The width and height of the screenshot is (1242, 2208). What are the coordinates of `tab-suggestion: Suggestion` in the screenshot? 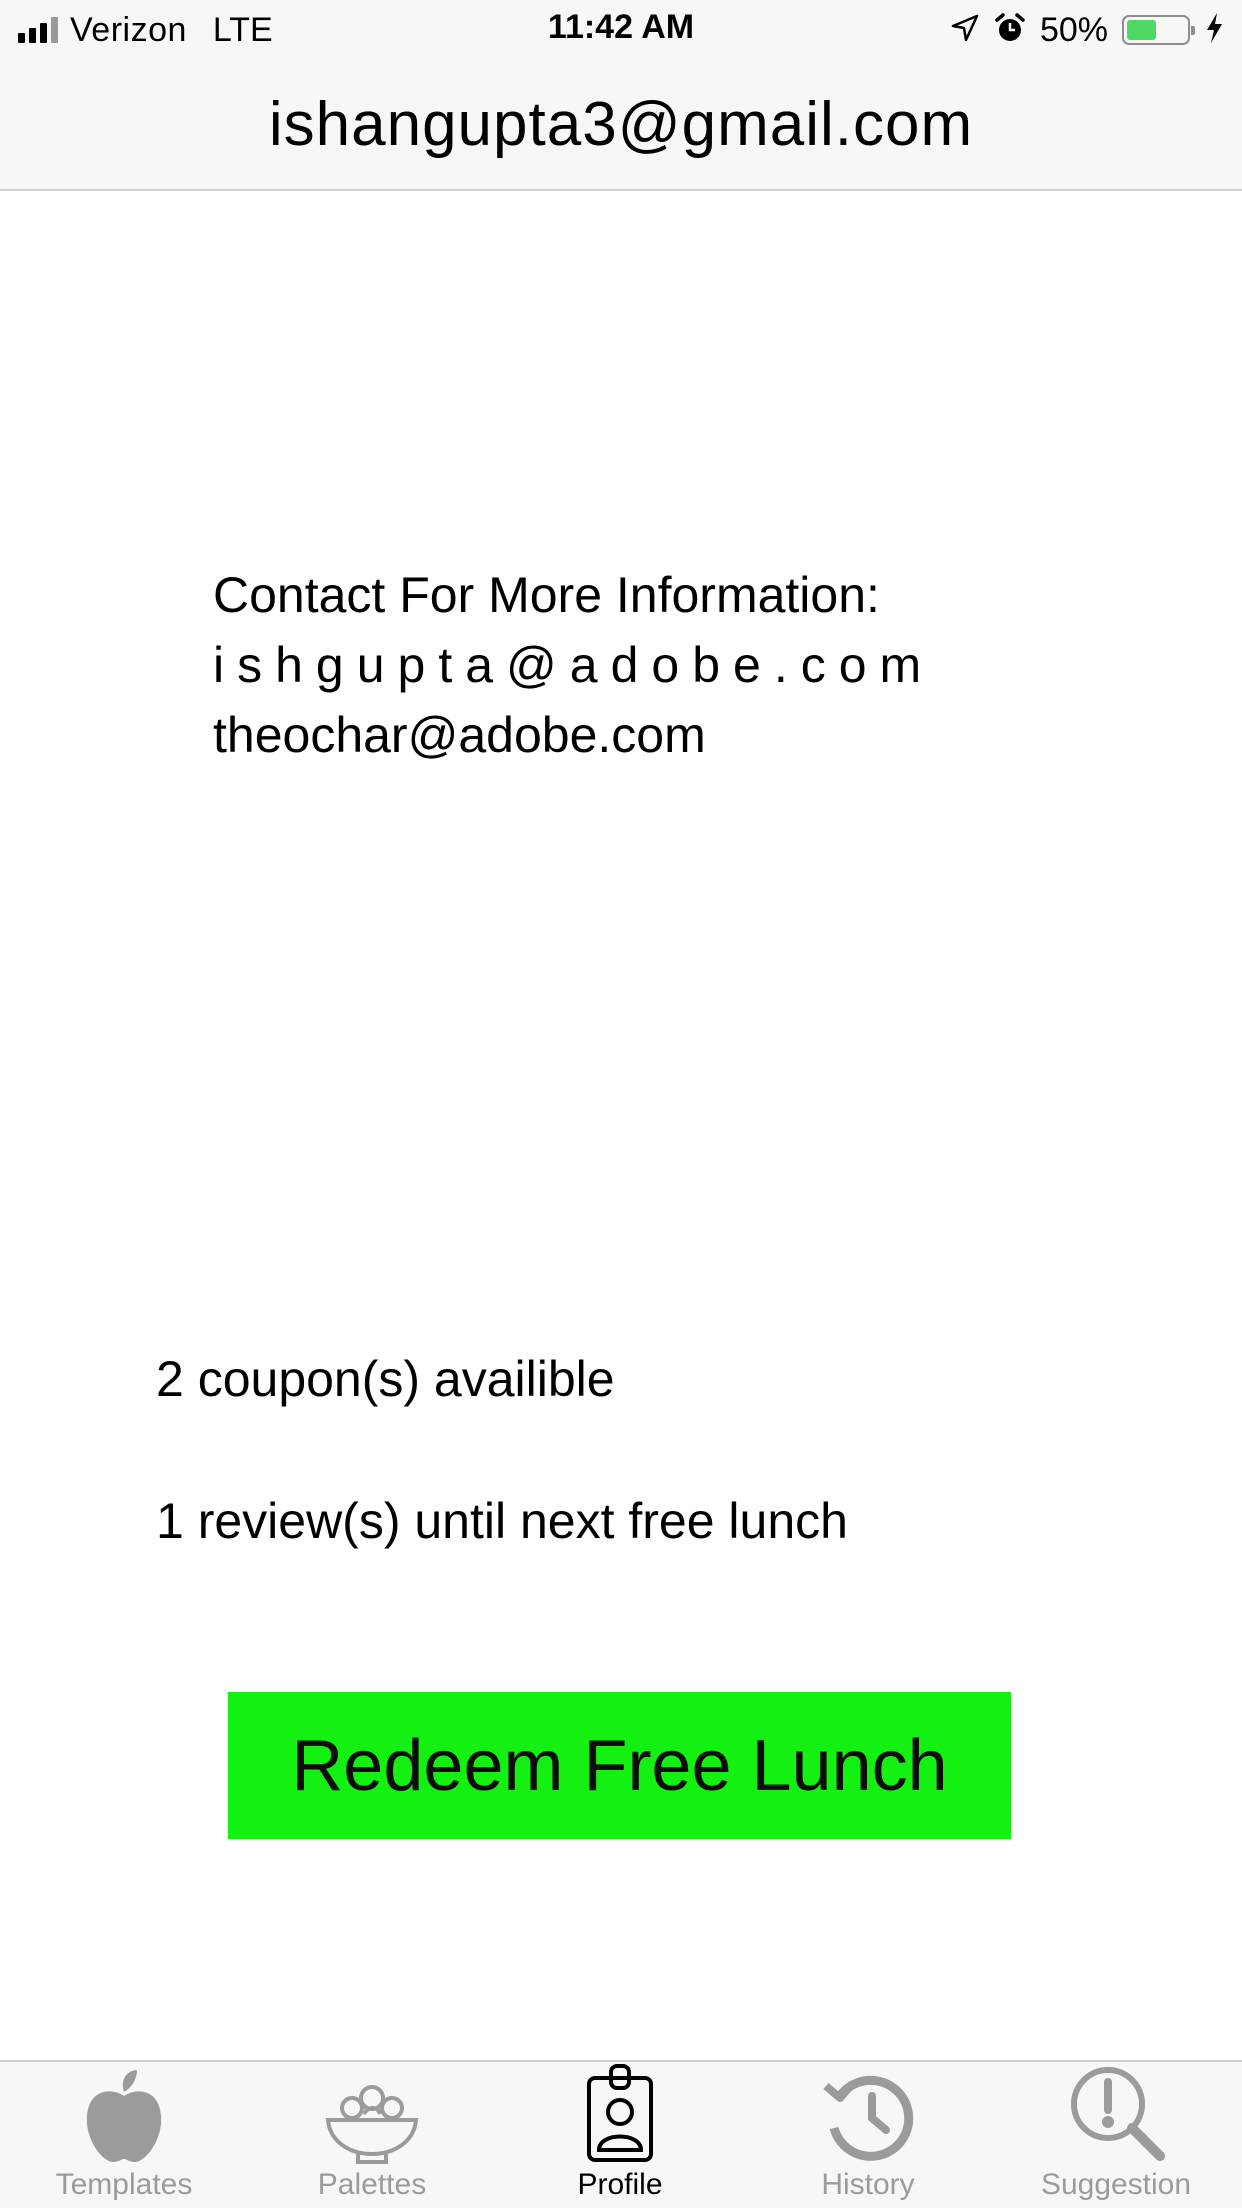 It's located at (1116, 2135).